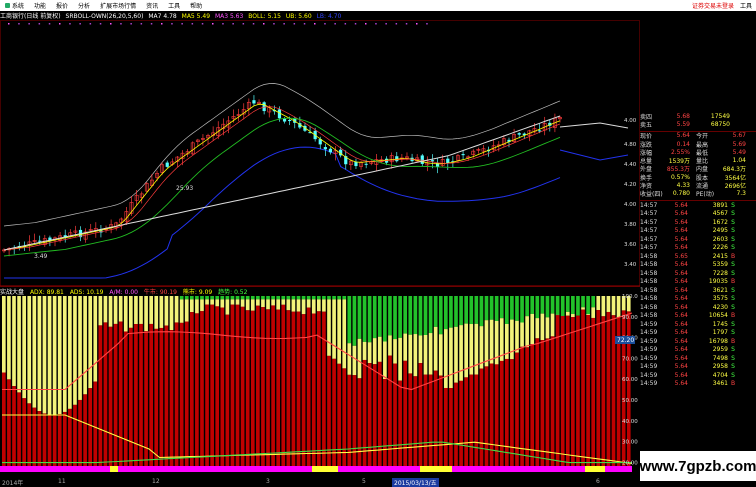 This screenshot has height=487, width=756. Describe the element at coordinates (630, 422) in the screenshot. I see `indicator-y-tick-label: 40.00` at that location.